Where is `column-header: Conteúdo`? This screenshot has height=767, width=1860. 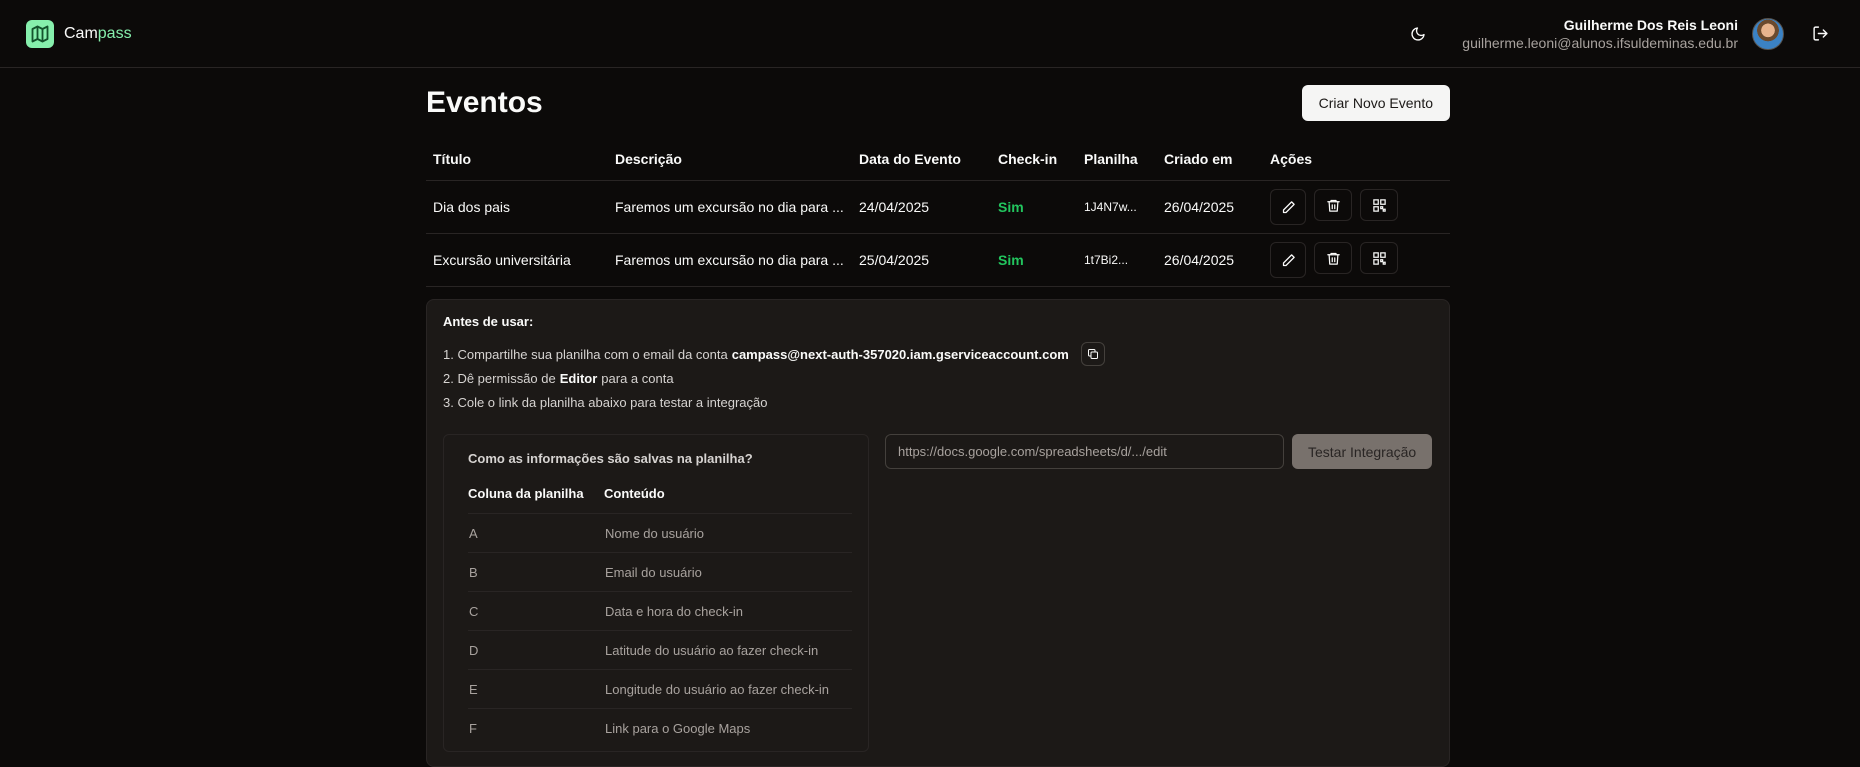
column-header: Conteúdo is located at coordinates (728, 500).